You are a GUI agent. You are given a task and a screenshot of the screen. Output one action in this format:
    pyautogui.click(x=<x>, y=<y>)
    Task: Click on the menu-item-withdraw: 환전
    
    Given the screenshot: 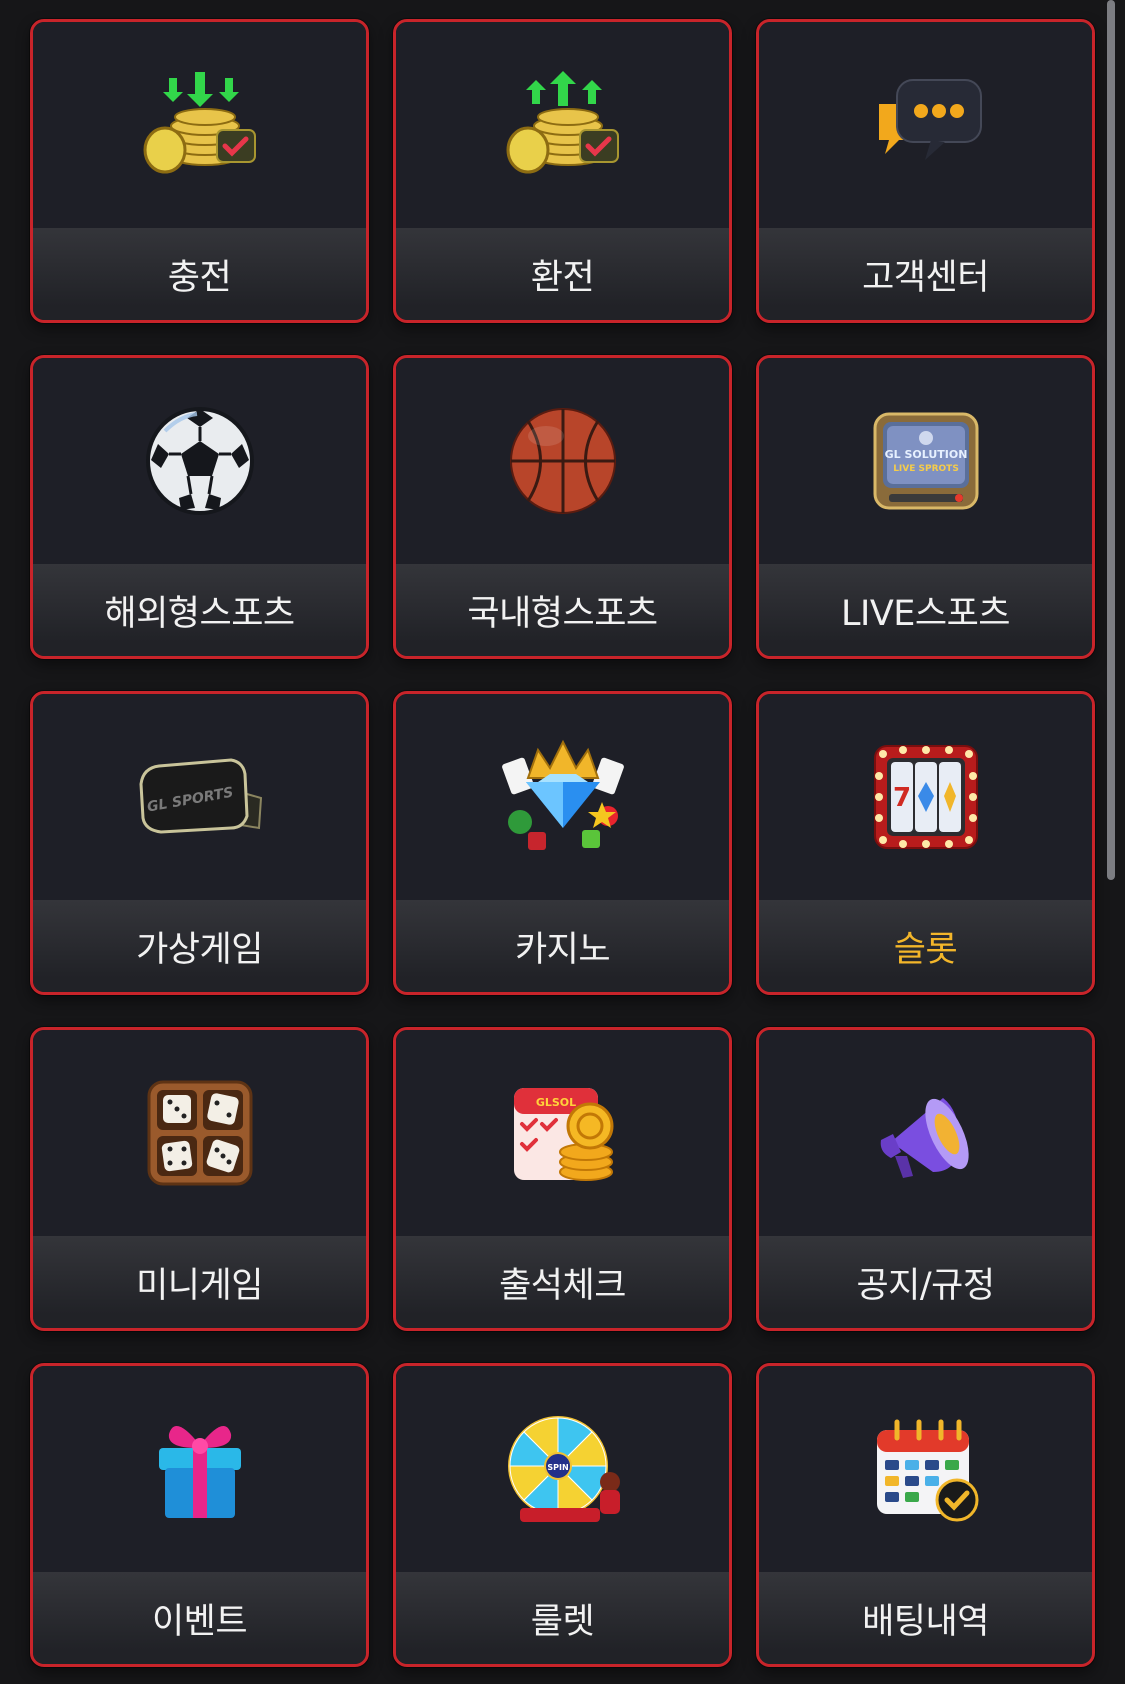 What is the action you would take?
    pyautogui.click(x=562, y=171)
    